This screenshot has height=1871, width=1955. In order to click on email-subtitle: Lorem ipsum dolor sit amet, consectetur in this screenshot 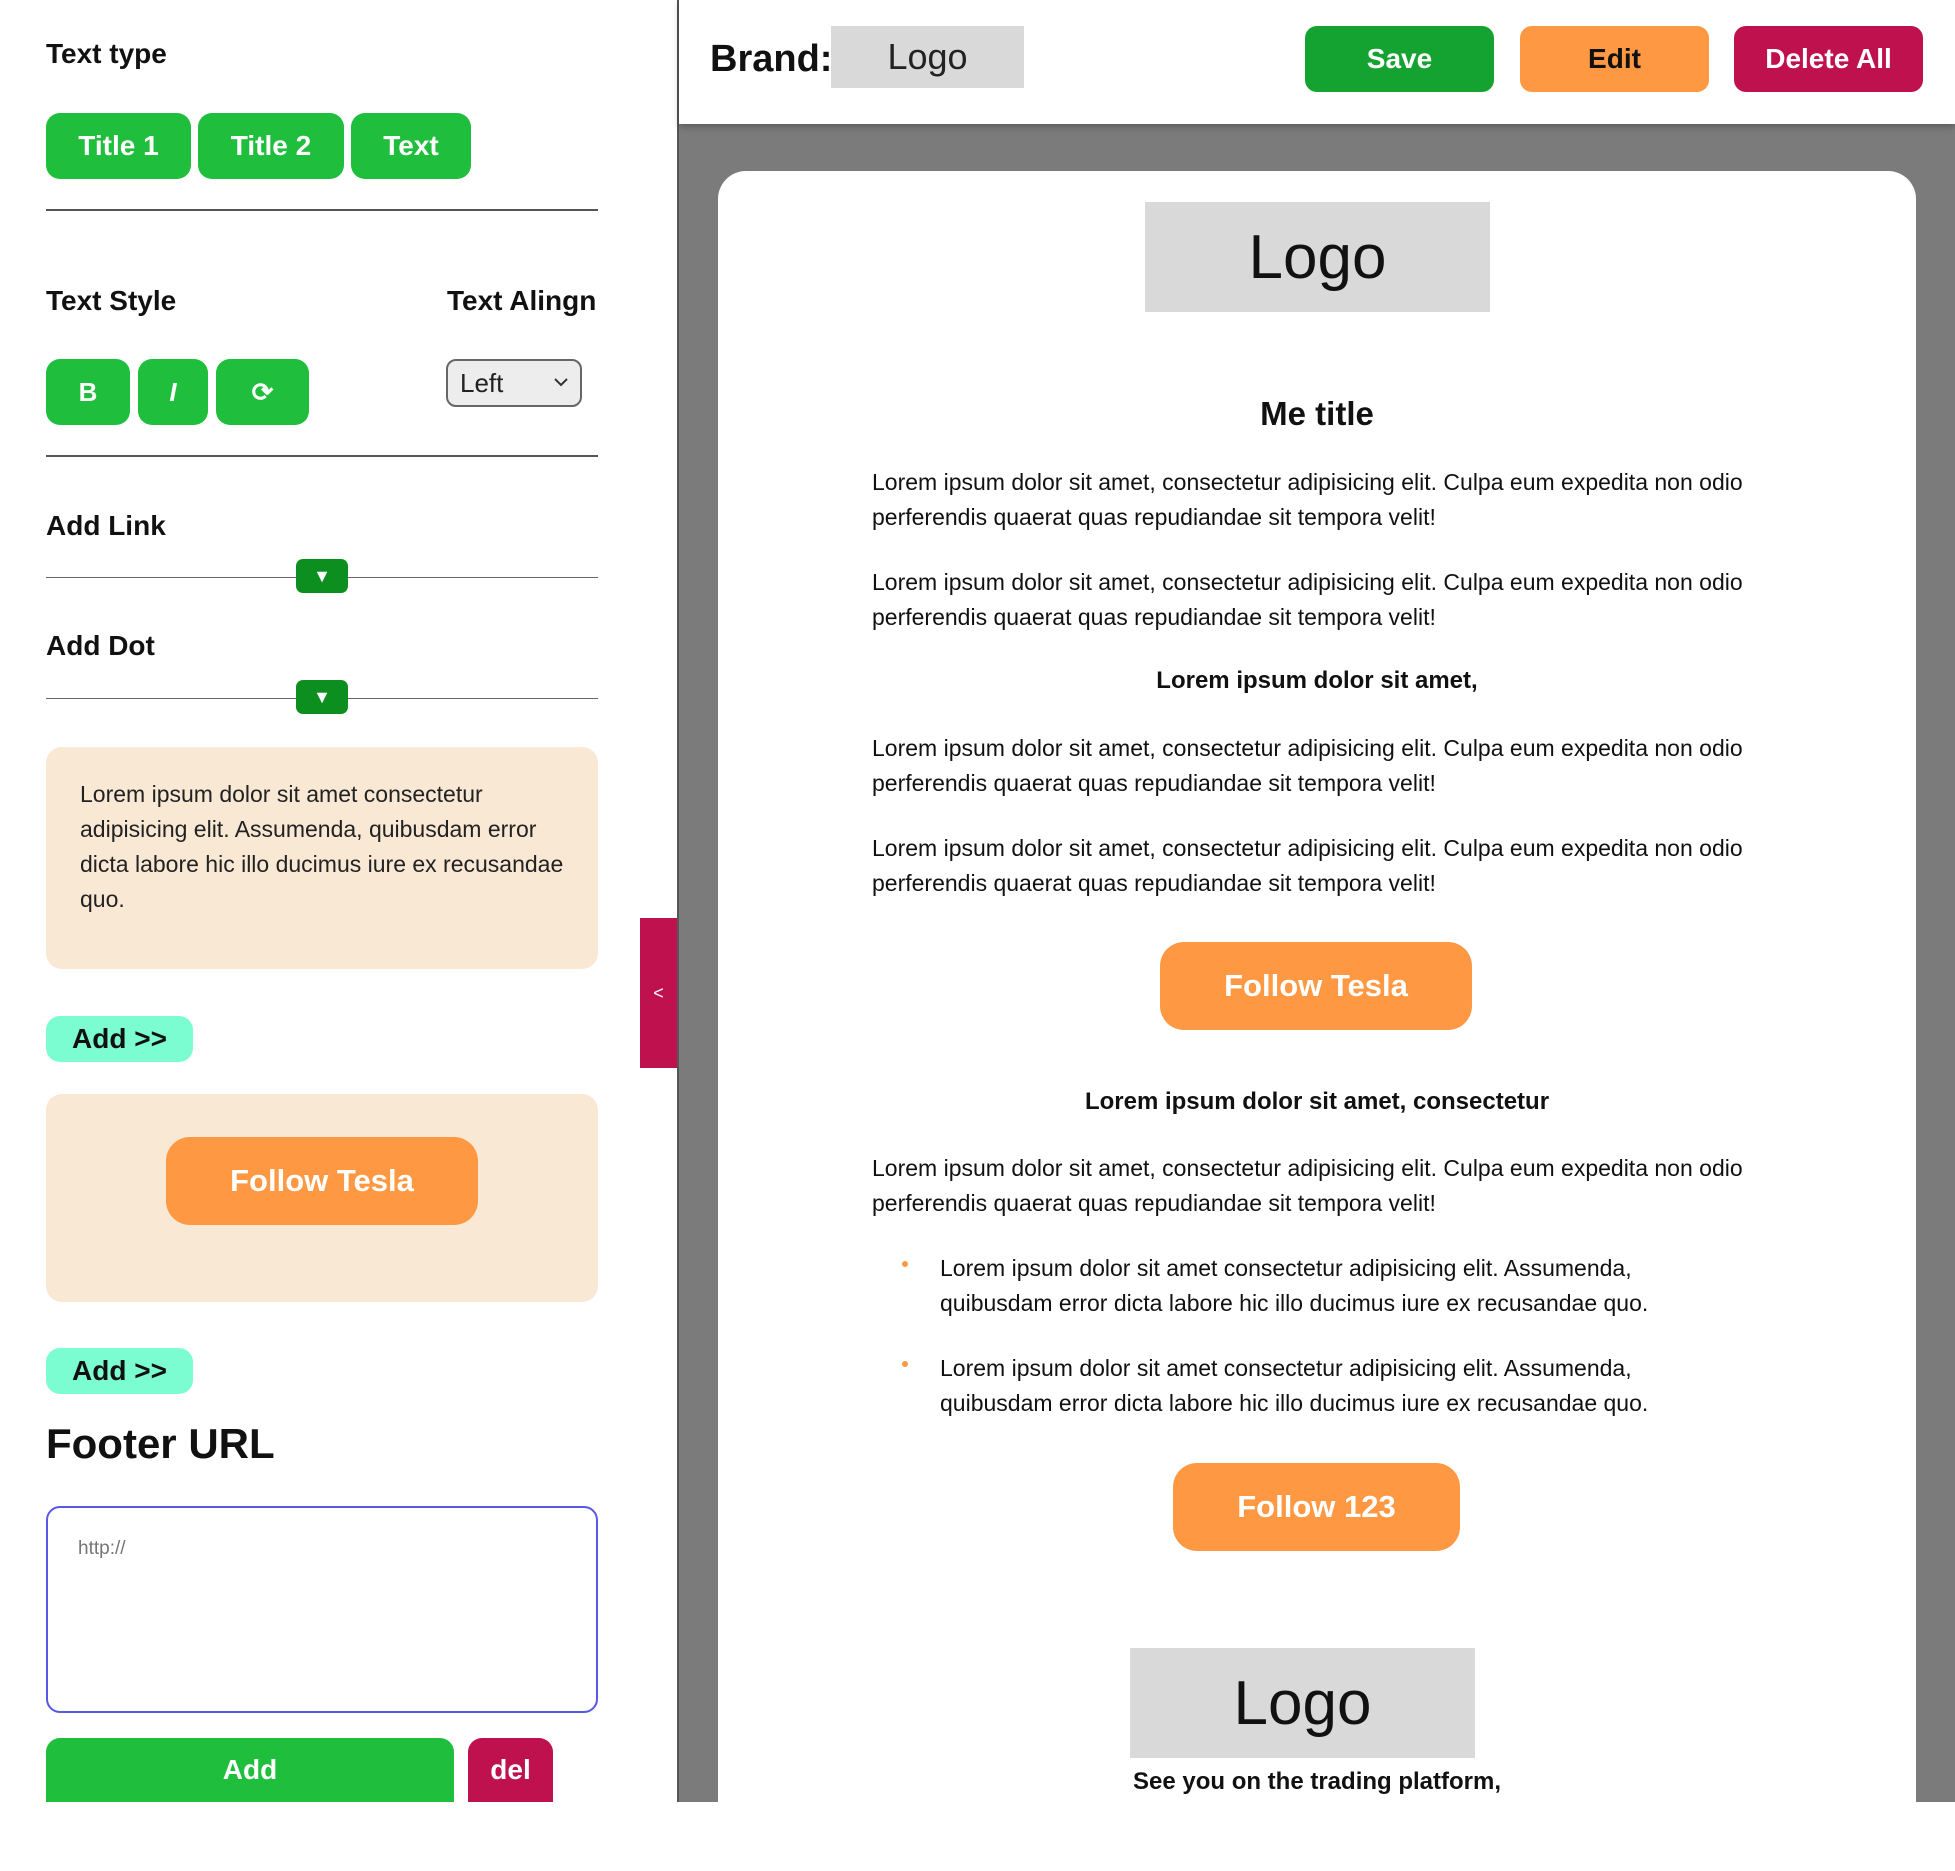, I will do `click(1317, 1102)`.